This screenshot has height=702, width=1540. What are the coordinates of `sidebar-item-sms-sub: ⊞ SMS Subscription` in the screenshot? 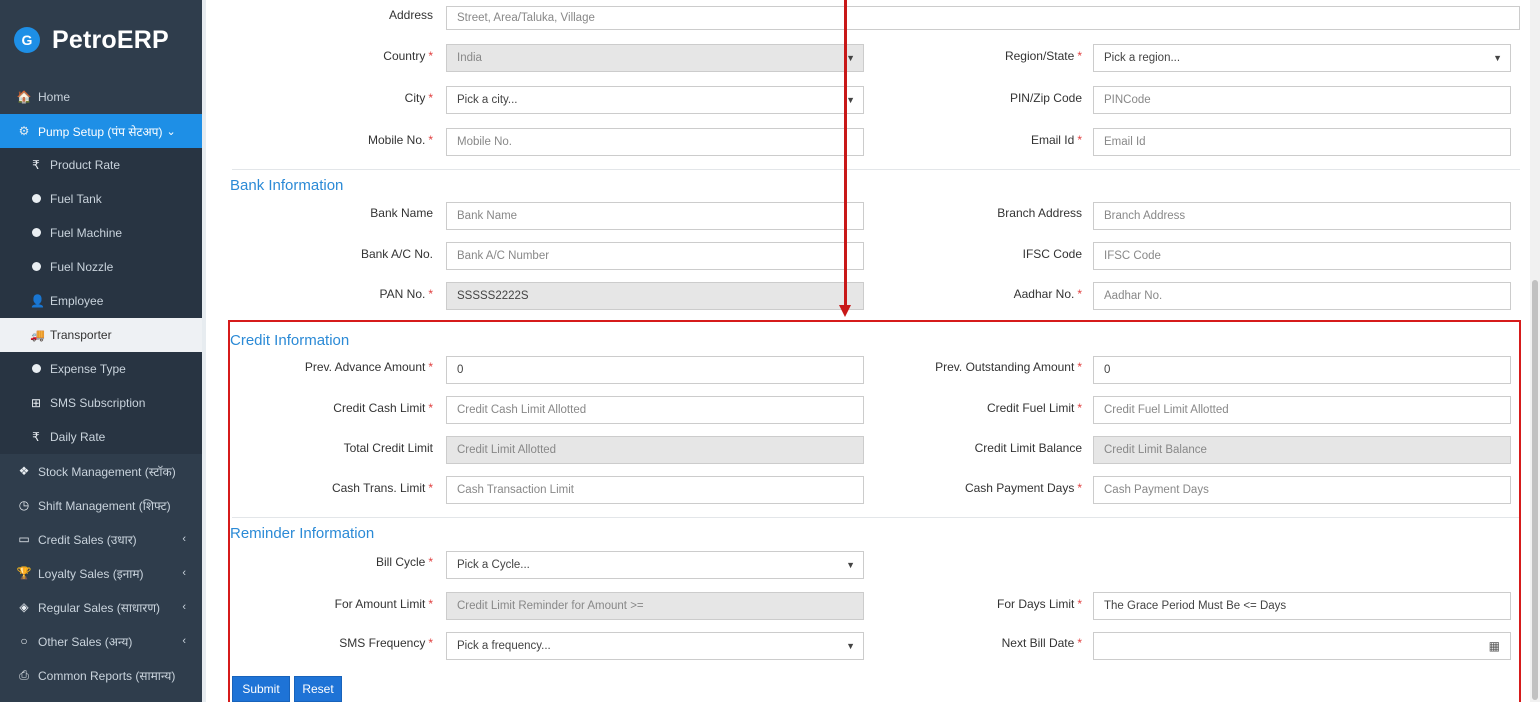 It's located at (101, 403).